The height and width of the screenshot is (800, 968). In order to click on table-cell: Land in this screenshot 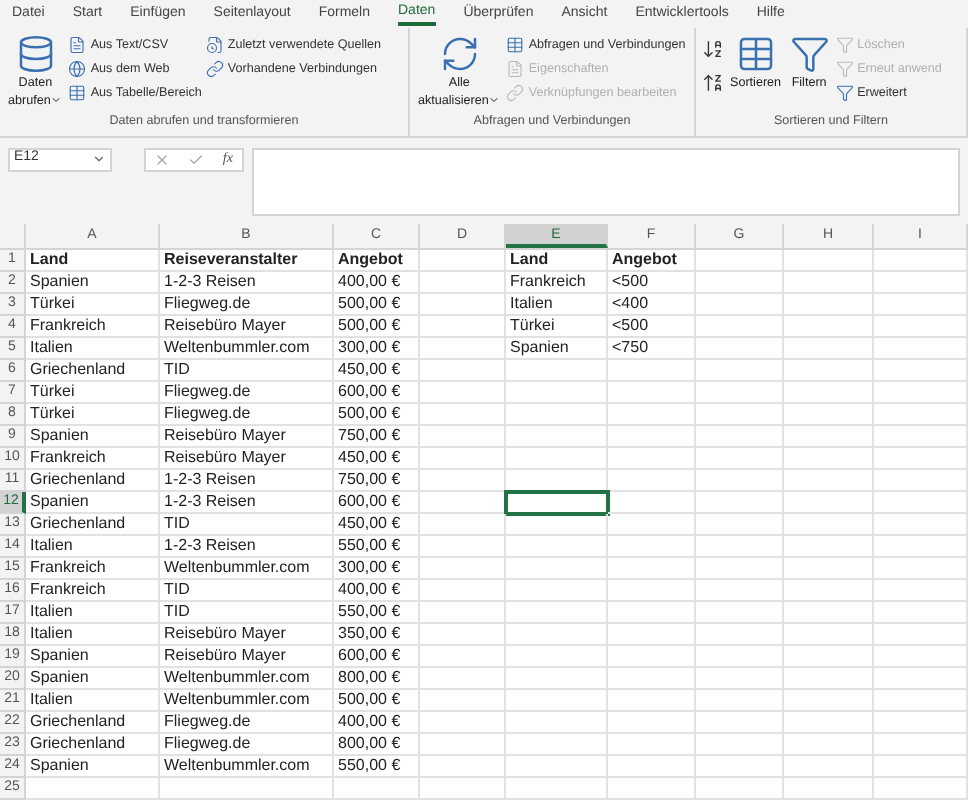, I will do `click(557, 261)`.